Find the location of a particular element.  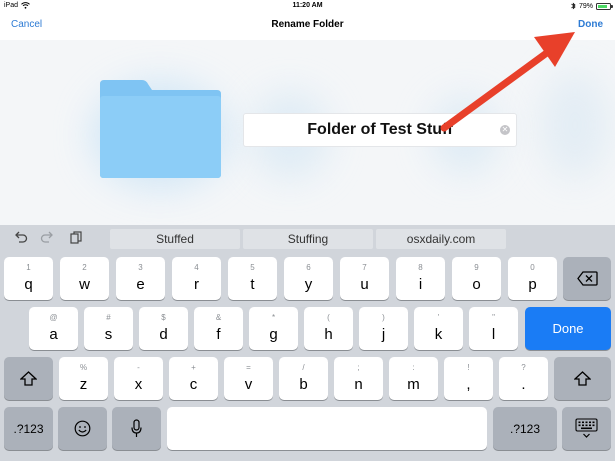

key-hint: 8 is located at coordinates (420, 267).